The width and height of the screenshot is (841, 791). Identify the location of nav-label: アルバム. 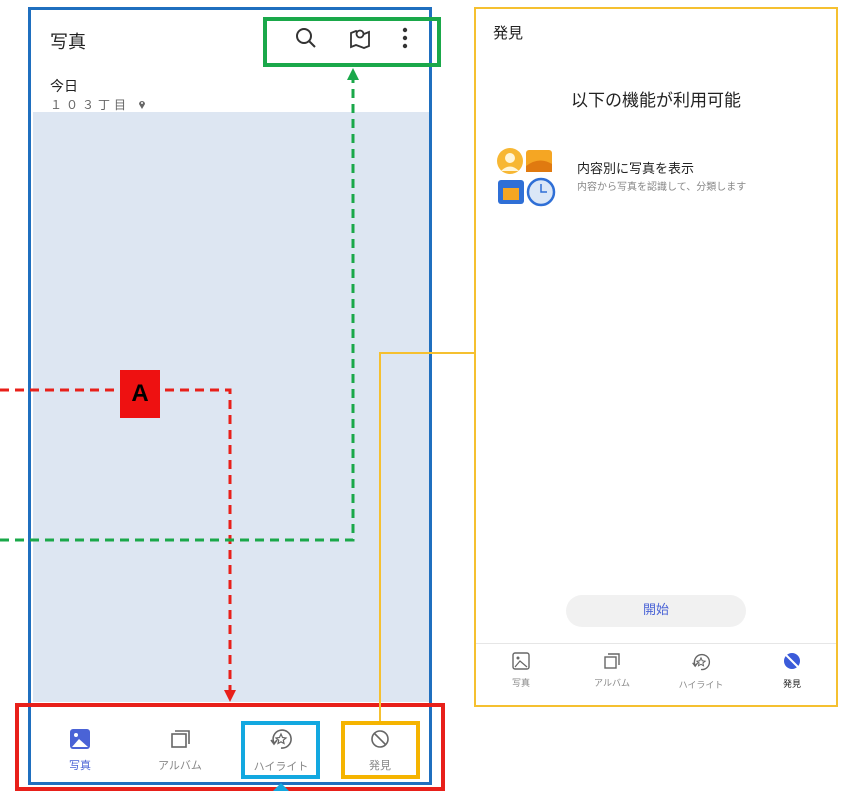
(612, 684).